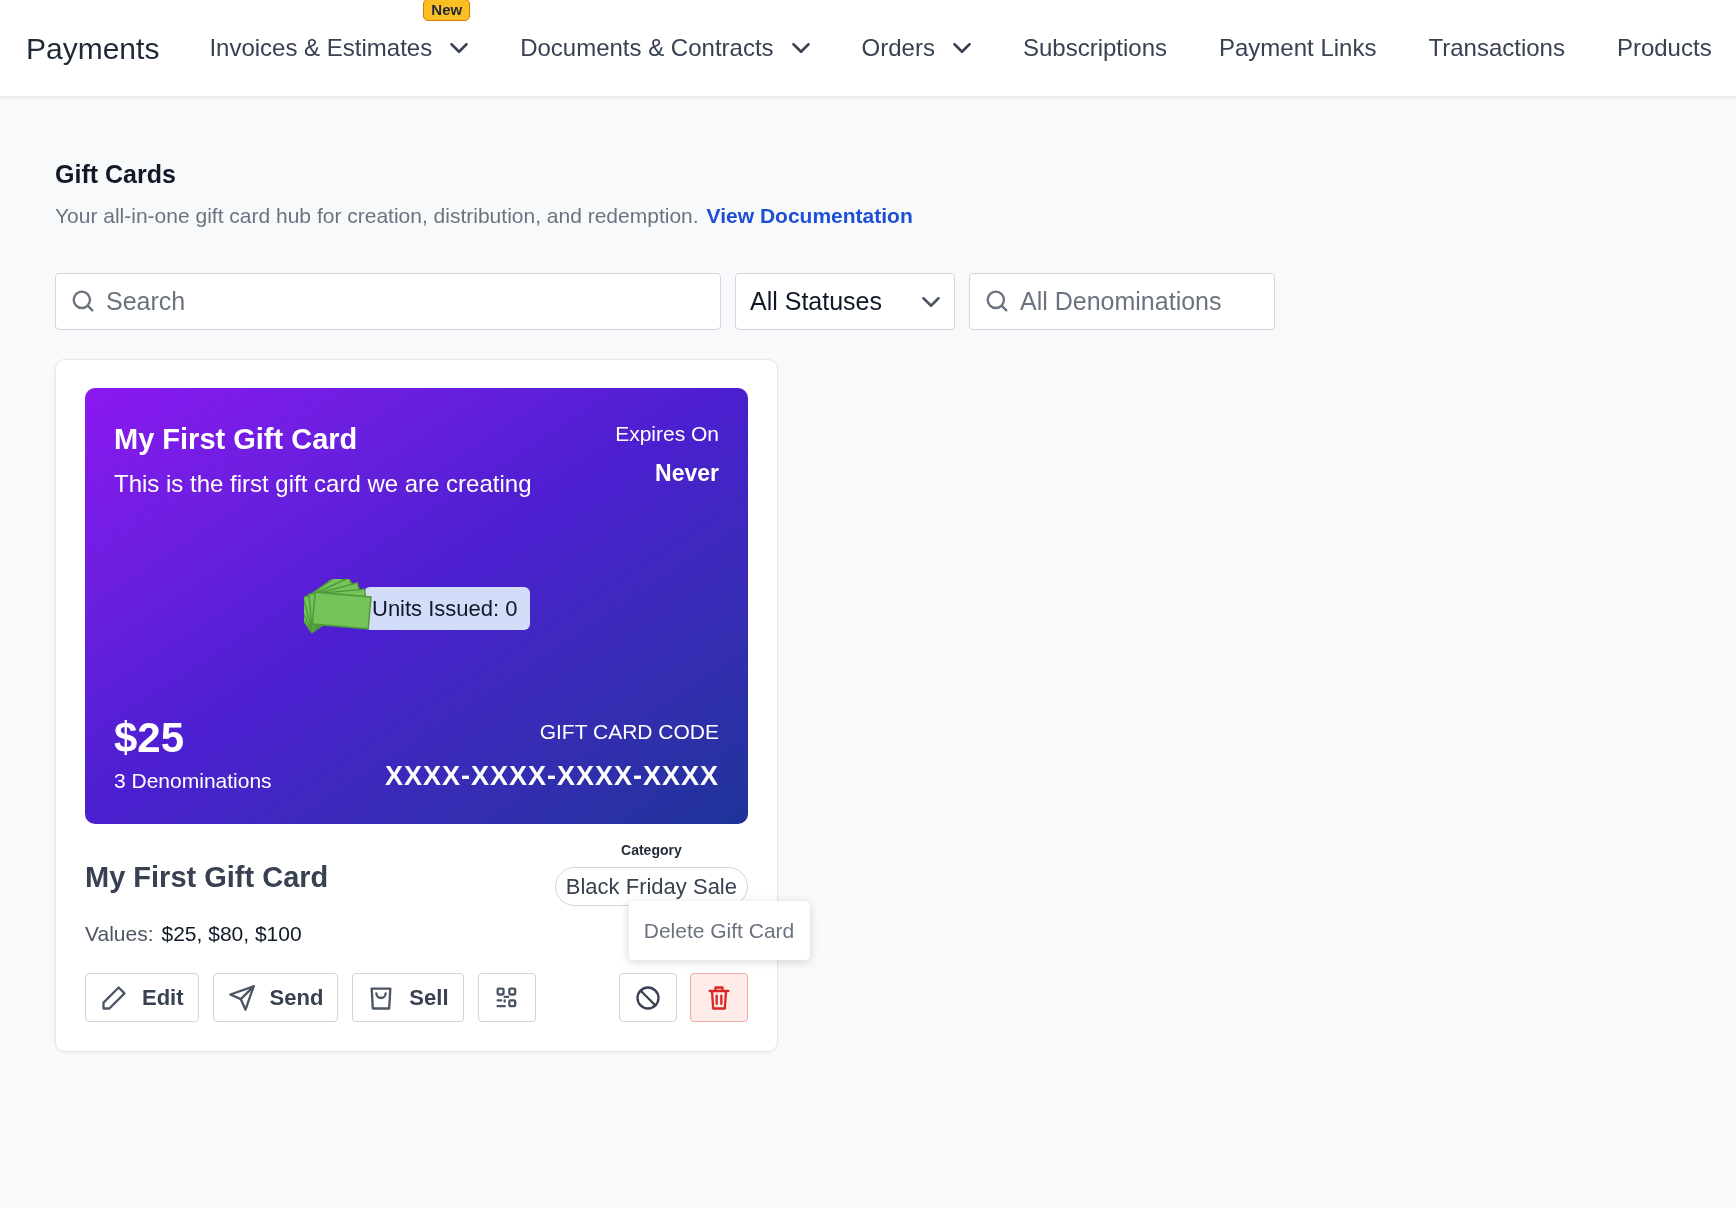  I want to click on nav-menu-item: Invoices & Estimates, so click(339, 48).